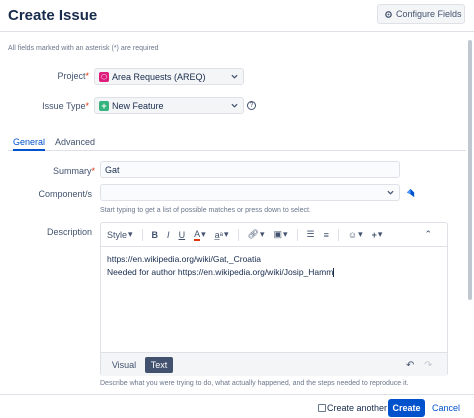 The height and width of the screenshot is (418, 474). Describe the element at coordinates (29, 144) in the screenshot. I see `tab-general: General` at that location.